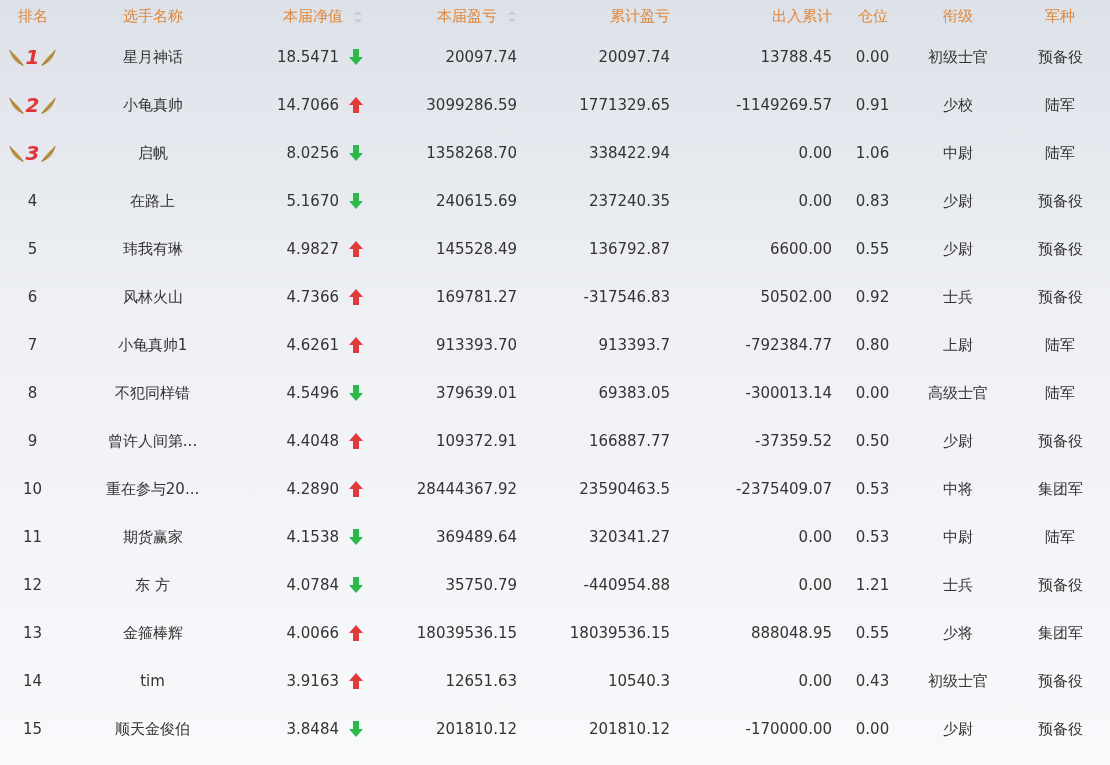 The height and width of the screenshot is (765, 1110). Describe the element at coordinates (32, 585) in the screenshot. I see `rank-number: 12` at that location.